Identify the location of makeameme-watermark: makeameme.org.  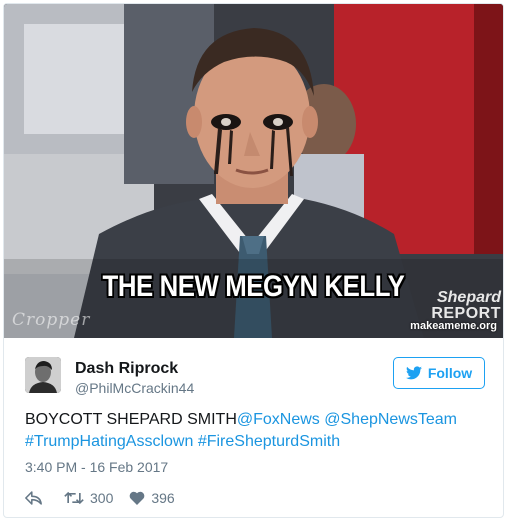
(453, 326).